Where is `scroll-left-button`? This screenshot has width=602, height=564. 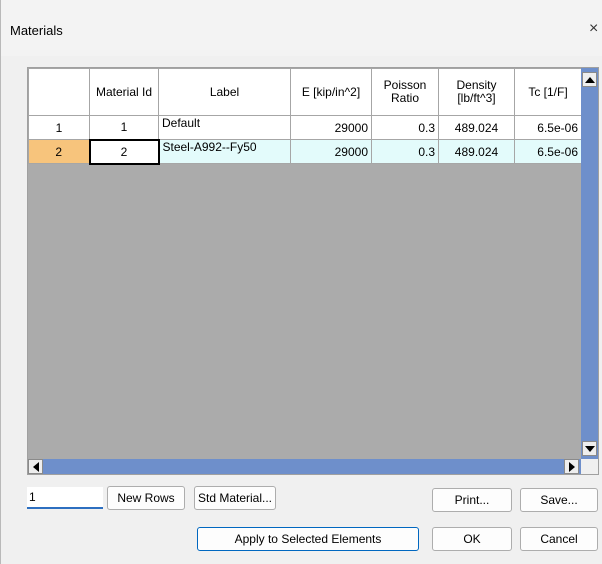
scroll-left-button is located at coordinates (35, 466).